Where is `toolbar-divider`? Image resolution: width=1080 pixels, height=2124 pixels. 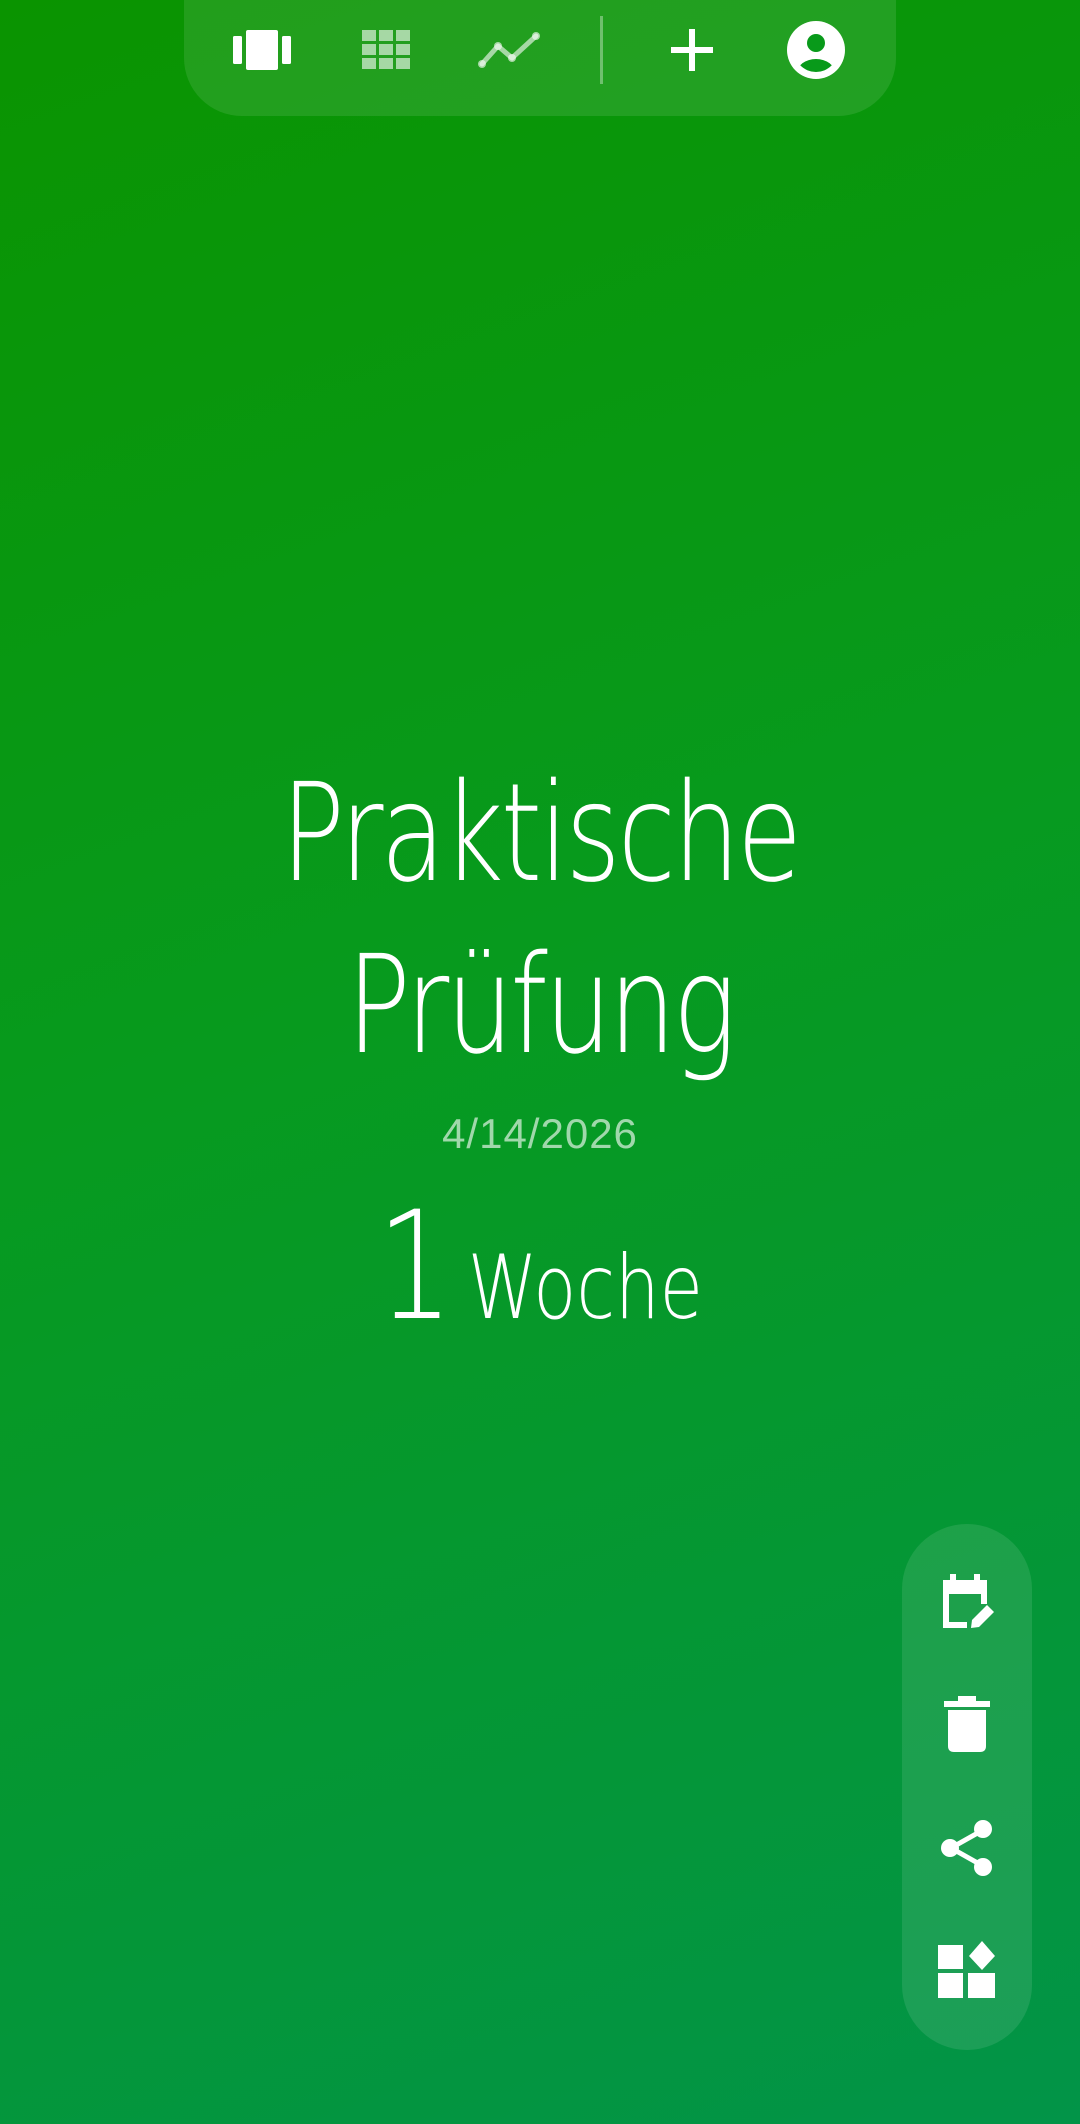 toolbar-divider is located at coordinates (601, 50).